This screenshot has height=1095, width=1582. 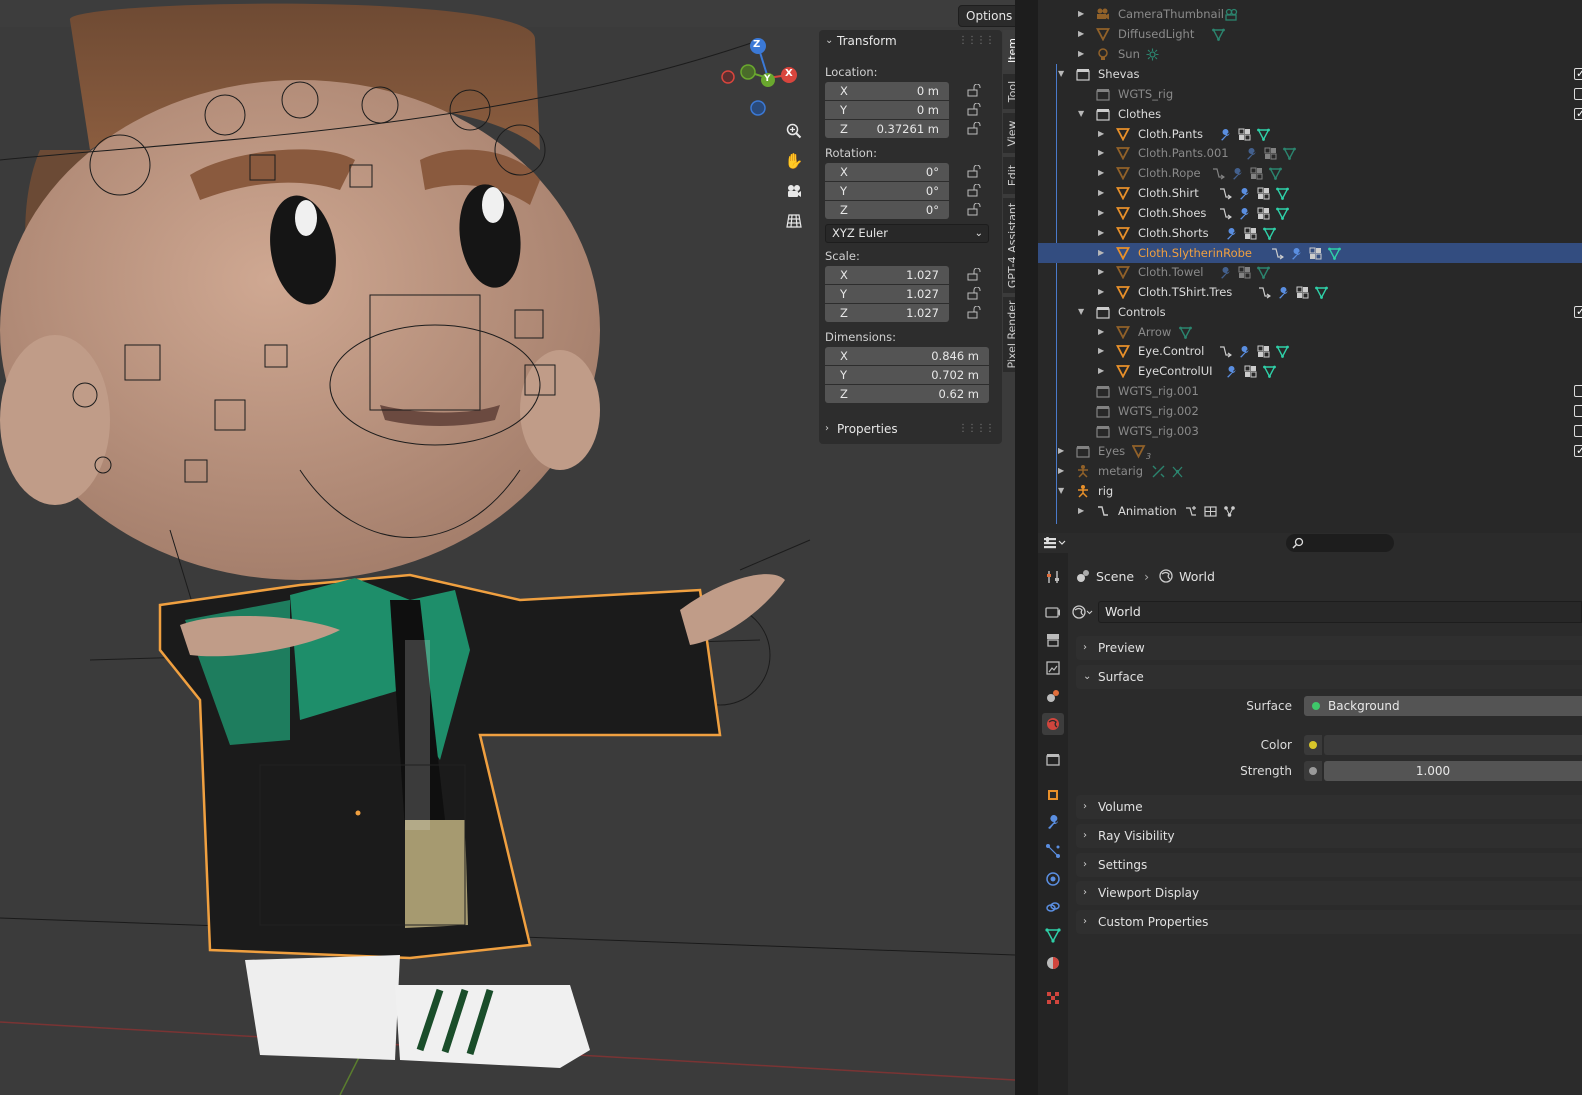 What do you see at coordinates (887, 275) in the screenshot?
I see `scale-x-field: X 1.027` at bounding box center [887, 275].